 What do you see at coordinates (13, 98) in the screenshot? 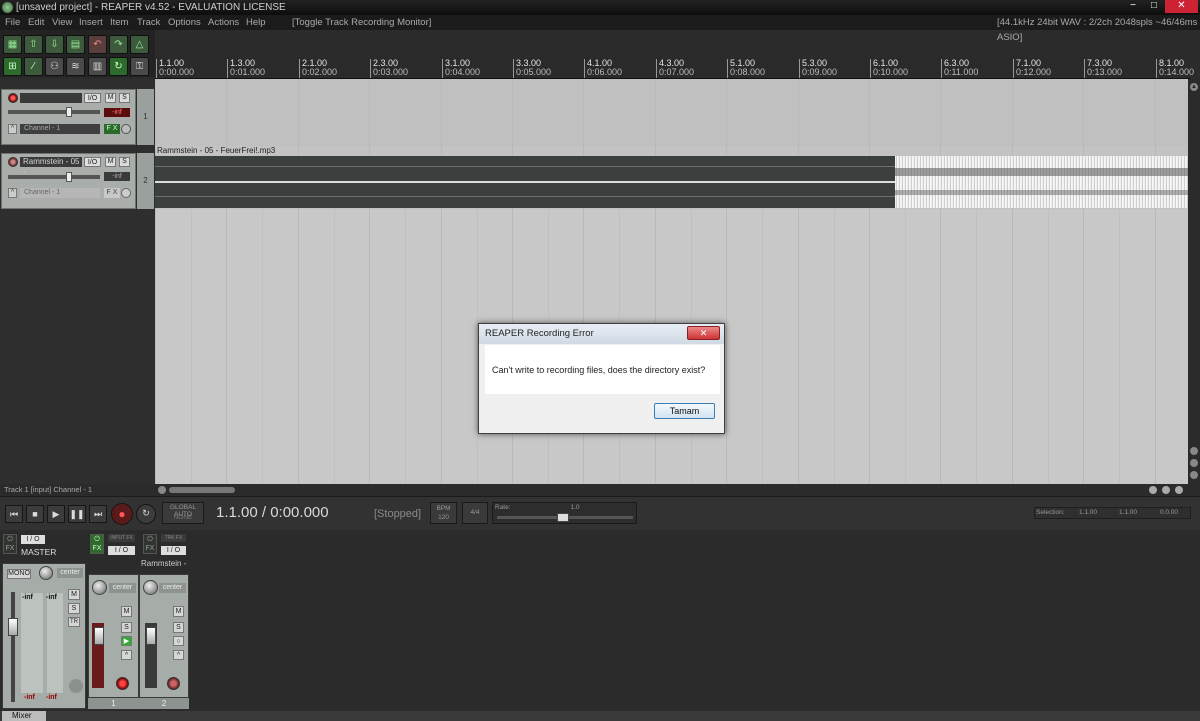
I see `track-1-record-arm-icon` at bounding box center [13, 98].